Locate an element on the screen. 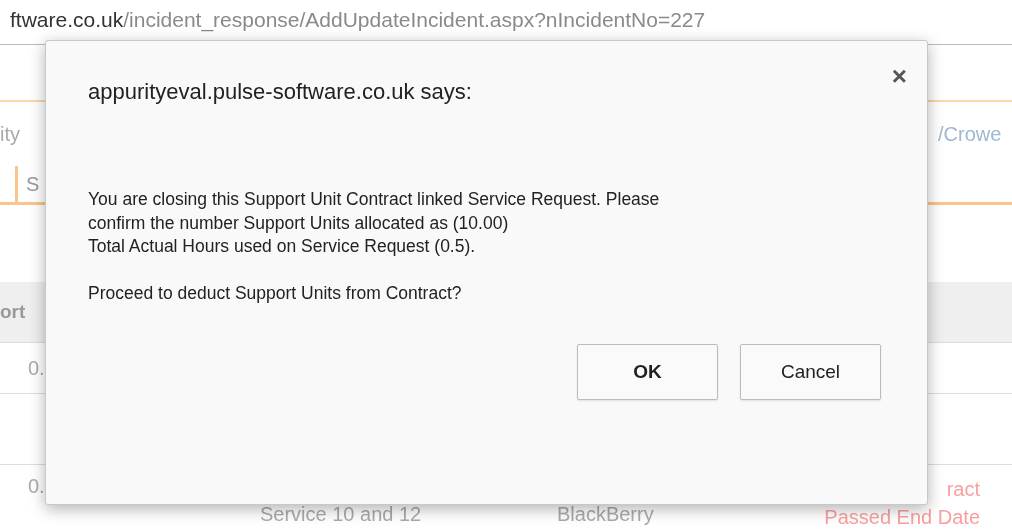 The width and height of the screenshot is (1012, 531). dialog-message: Proceed to deduct Support Units from Contract? is located at coordinates (275, 293).